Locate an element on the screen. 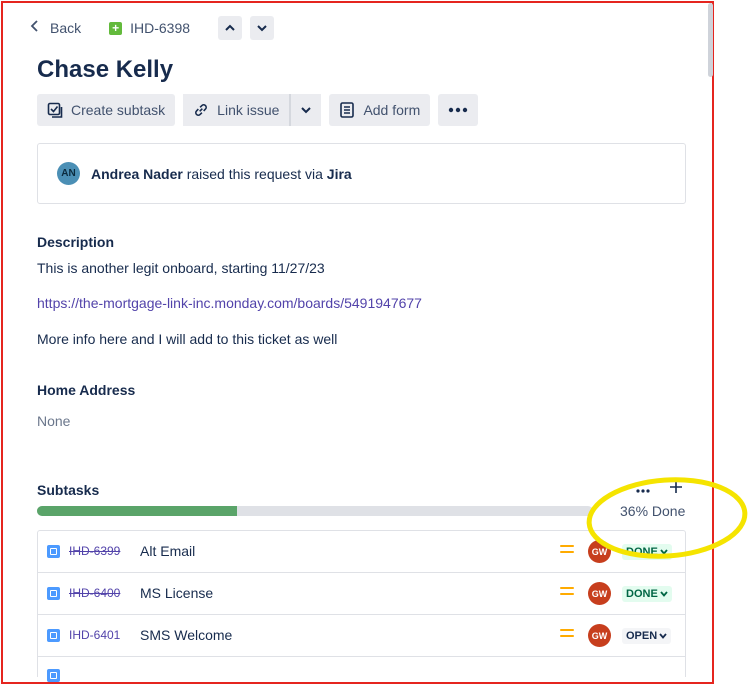  link-issue-button: Link issue is located at coordinates (236, 110).